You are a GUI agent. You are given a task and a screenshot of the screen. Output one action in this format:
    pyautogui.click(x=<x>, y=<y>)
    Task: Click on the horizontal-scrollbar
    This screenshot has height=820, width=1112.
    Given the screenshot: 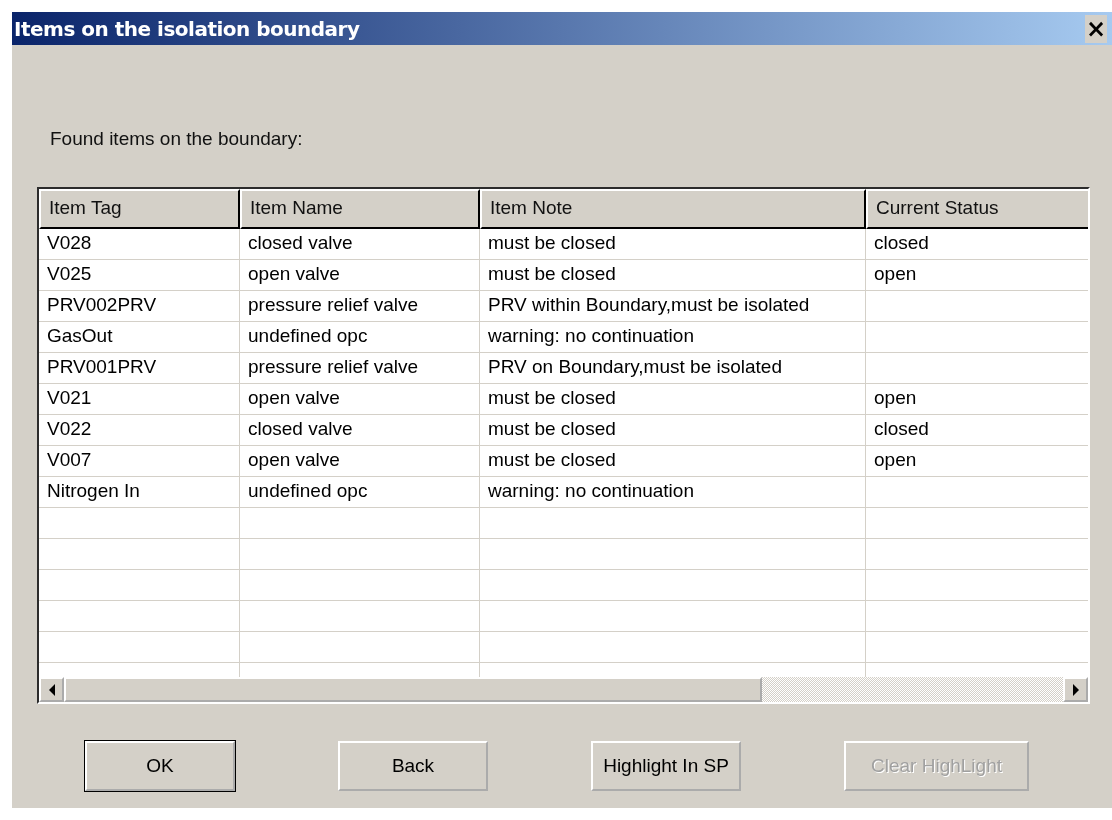 What is the action you would take?
    pyautogui.click(x=563, y=689)
    